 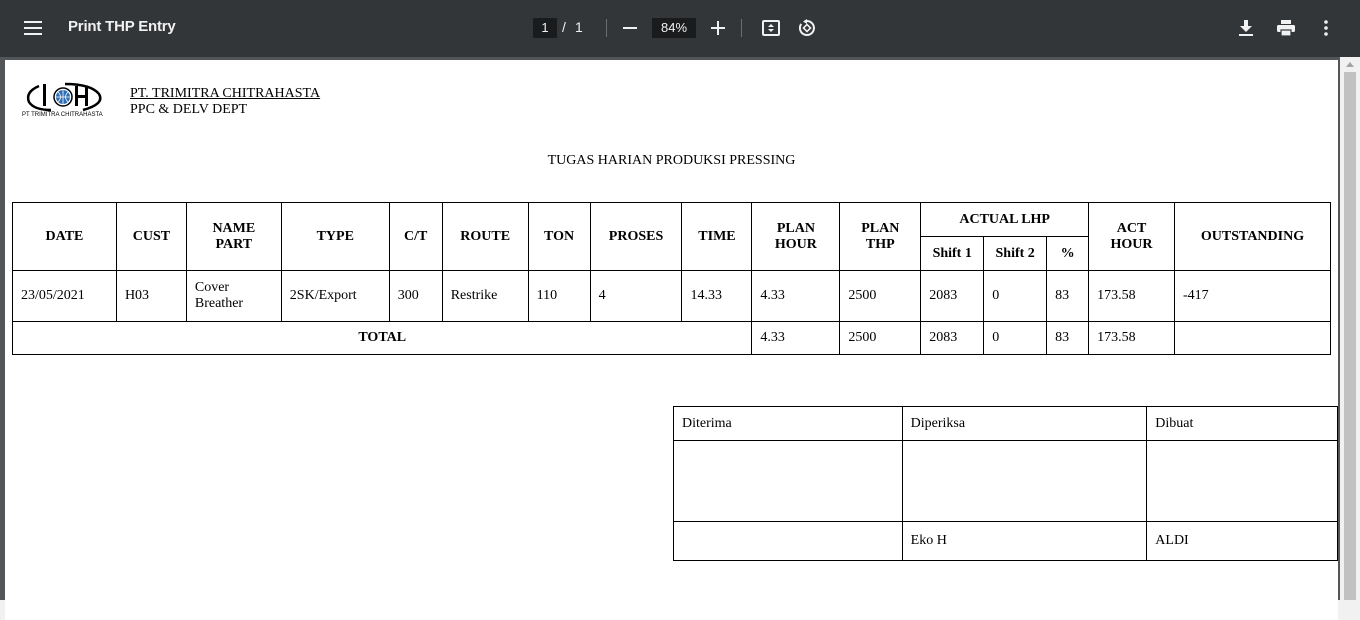 I want to click on cell-act-hour: 173.58, so click(x=1131, y=296).